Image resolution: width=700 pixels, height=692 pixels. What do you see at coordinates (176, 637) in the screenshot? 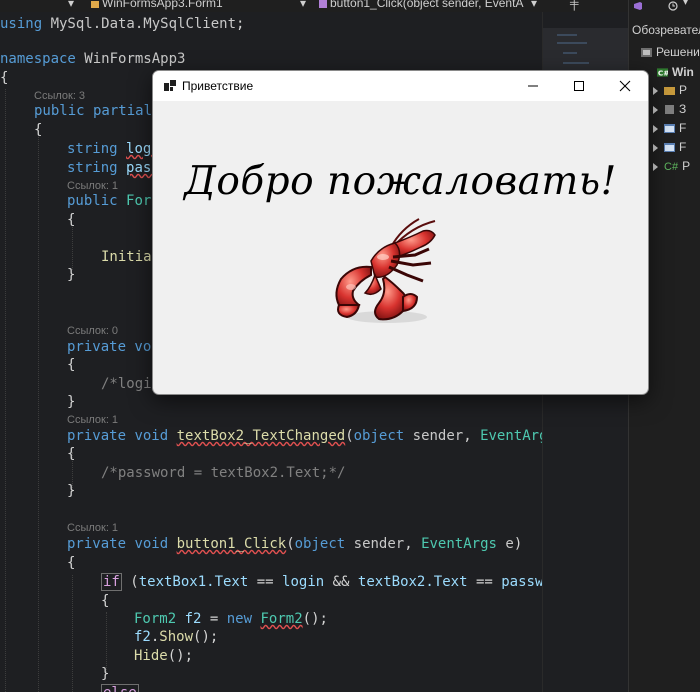
I see `code-line-show: f2.Show();` at bounding box center [176, 637].